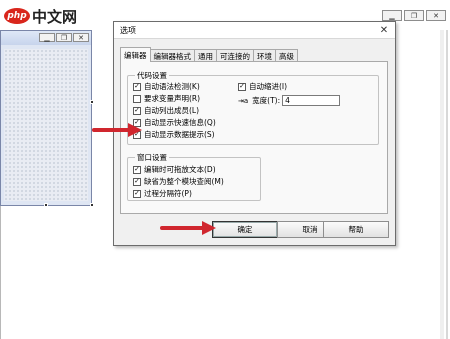 The height and width of the screenshot is (339, 450). I want to click on option-require-variable-declaration: 要求变量声明(R), so click(166, 98).